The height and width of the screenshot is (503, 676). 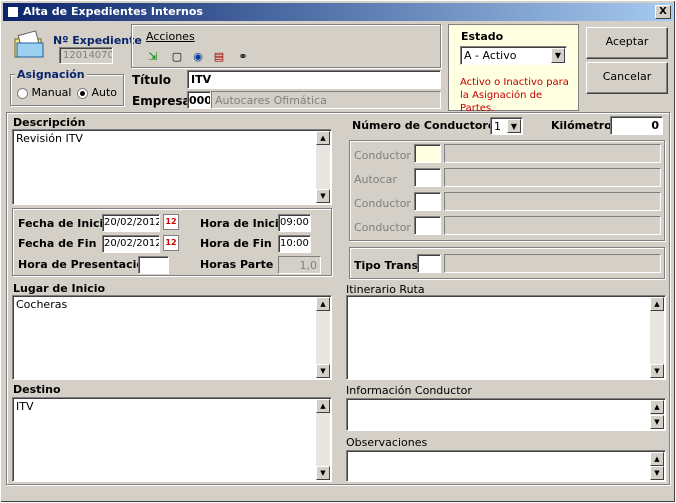 I want to click on tipo-transp-name-field, so click(x=552, y=263).